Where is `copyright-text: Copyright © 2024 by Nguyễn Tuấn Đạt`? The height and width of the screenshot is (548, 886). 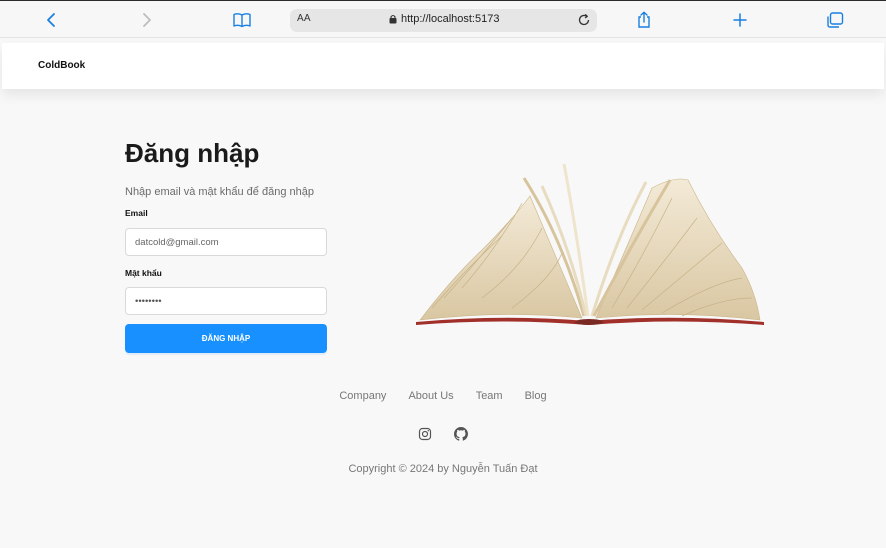
copyright-text: Copyright © 2024 by Nguyễn Tuấn Đạt is located at coordinates (443, 469).